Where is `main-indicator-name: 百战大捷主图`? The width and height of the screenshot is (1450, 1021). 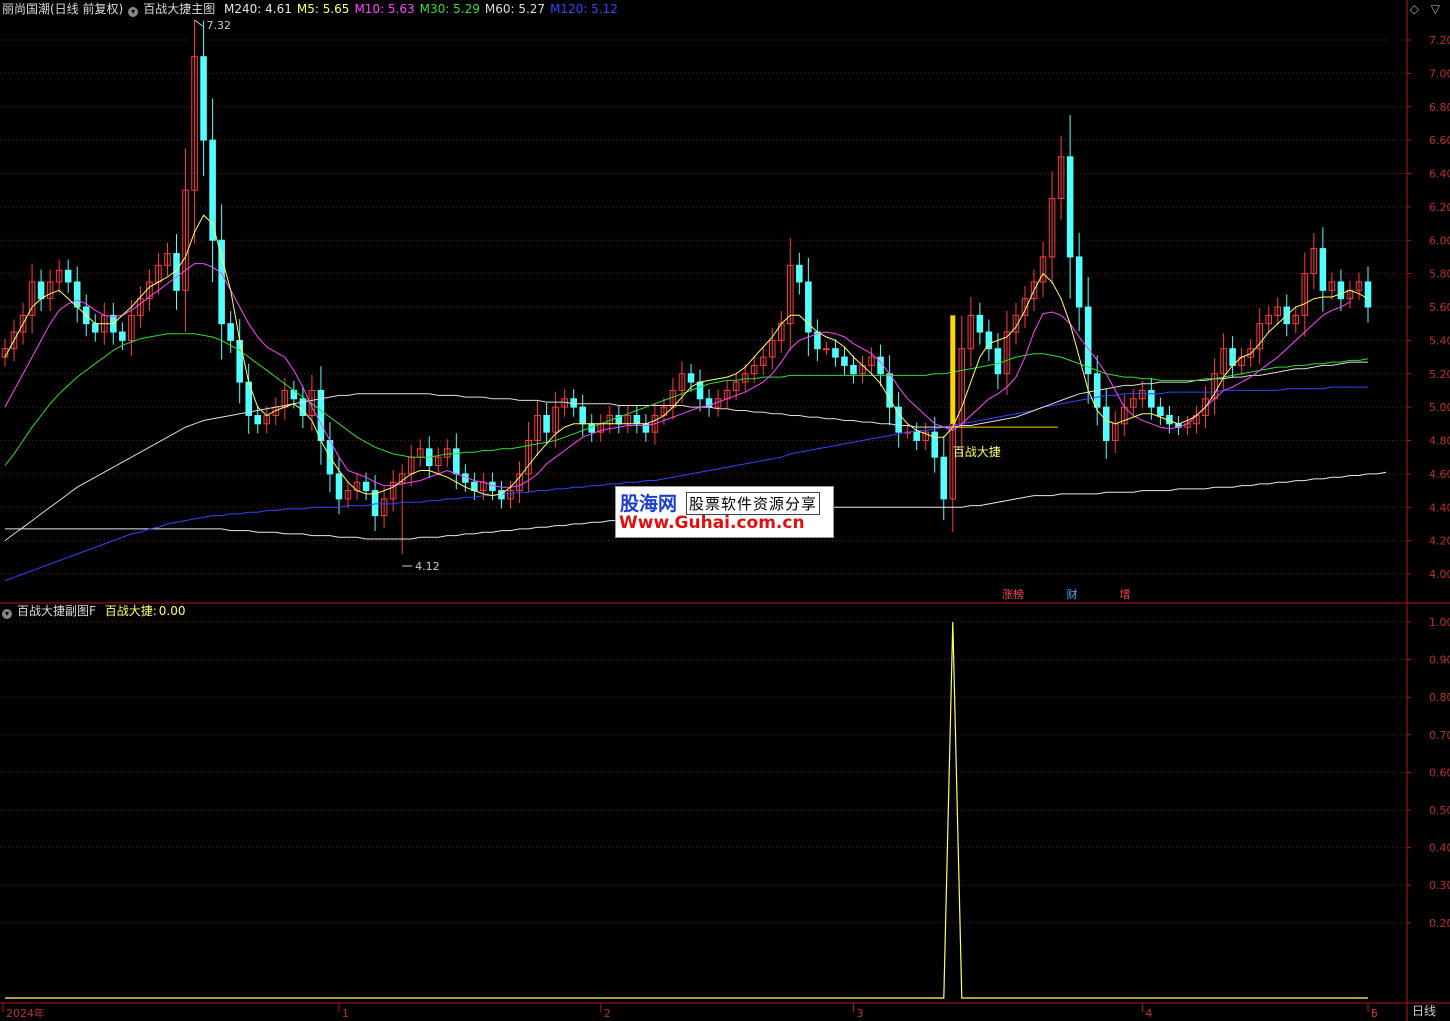
main-indicator-name: 百战大捷主图 is located at coordinates (179, 9).